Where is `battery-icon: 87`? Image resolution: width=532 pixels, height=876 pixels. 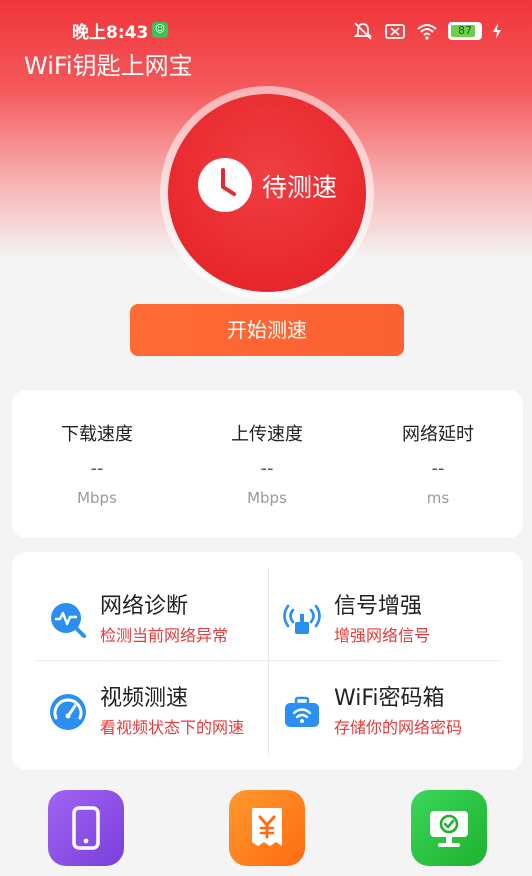
battery-icon: 87 is located at coordinates (465, 31).